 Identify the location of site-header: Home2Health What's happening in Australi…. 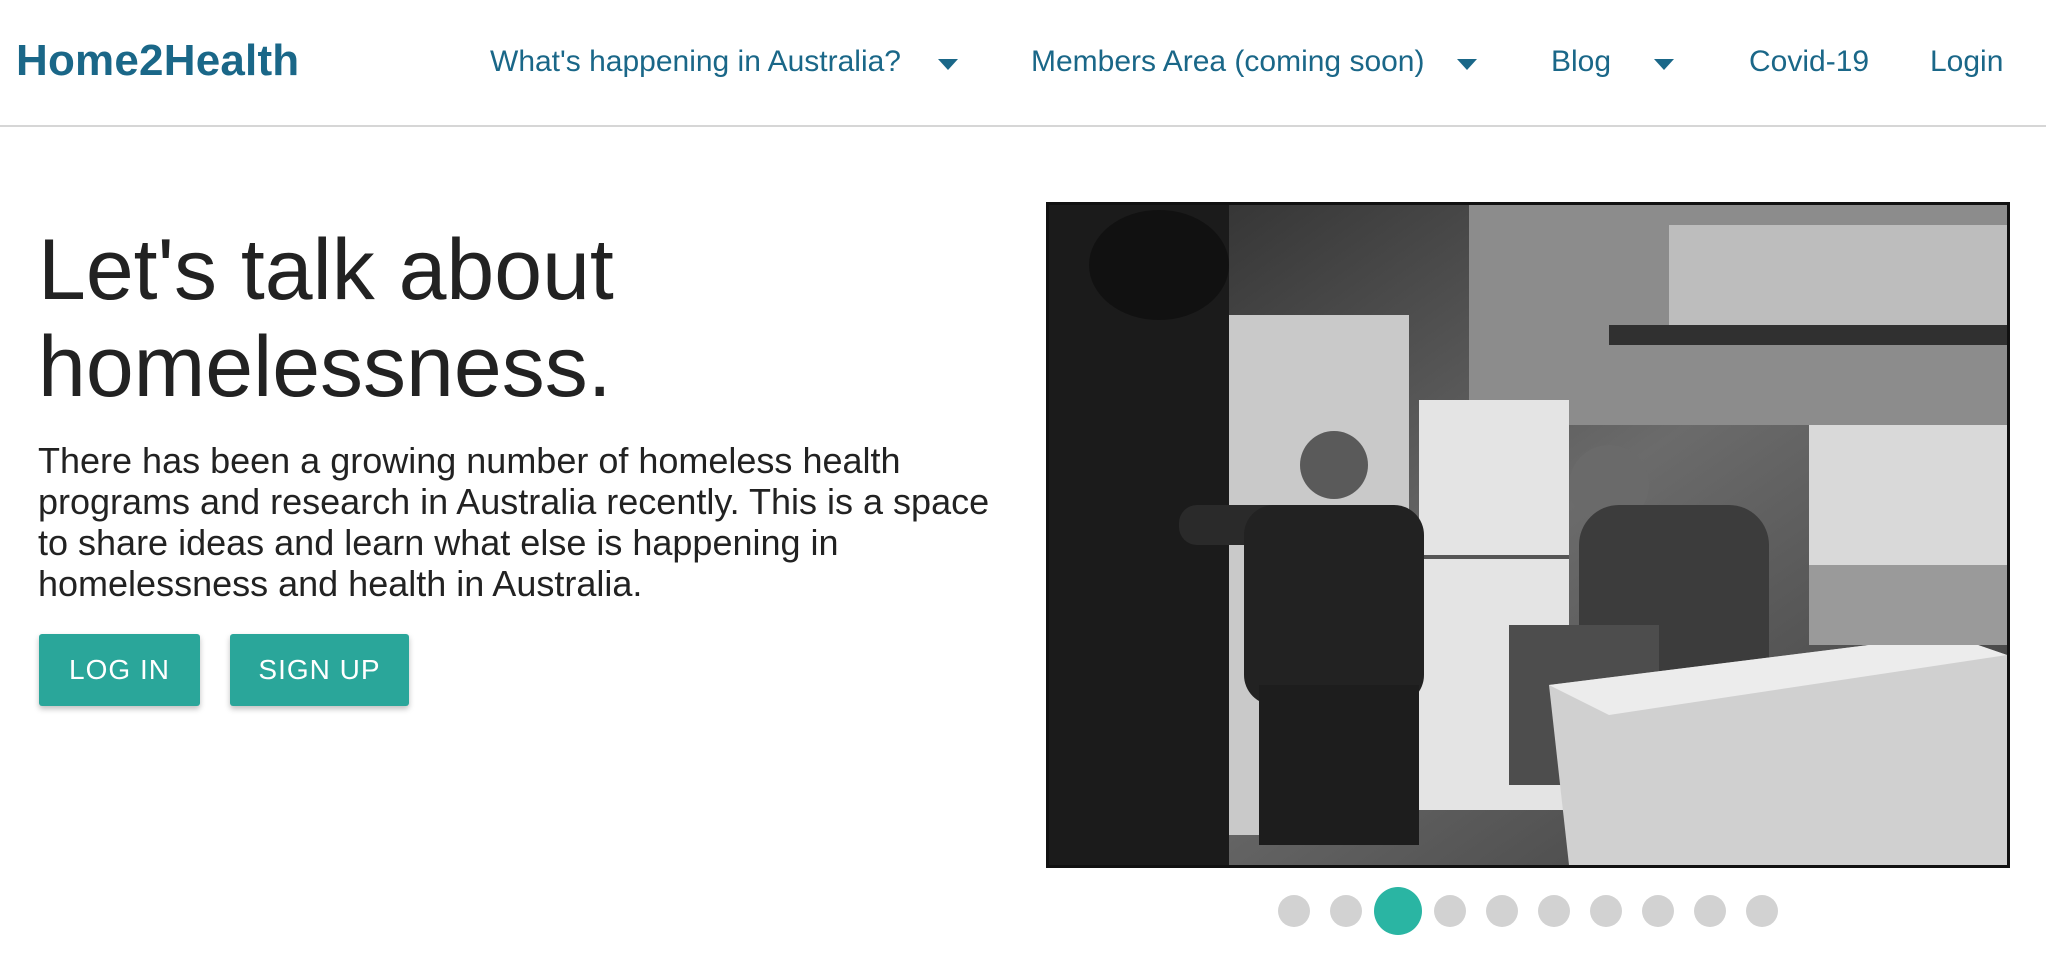
(1023, 63).